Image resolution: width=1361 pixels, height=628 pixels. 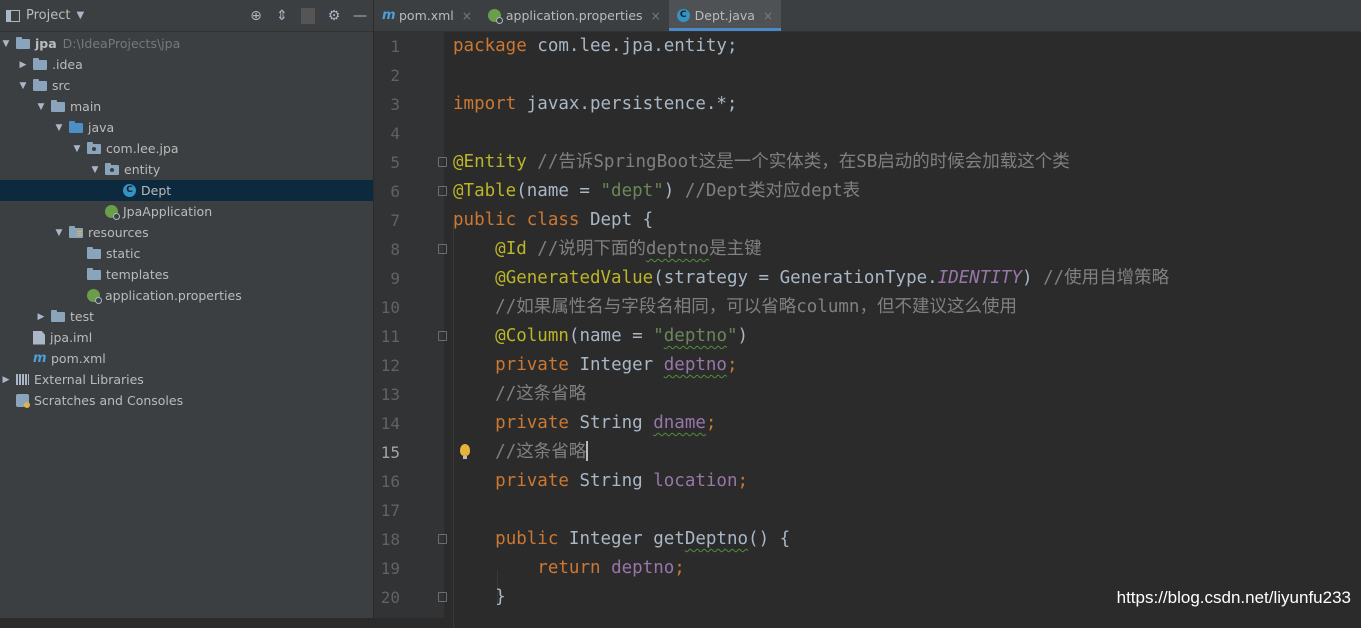 I want to click on code-line: 11 @Column(name = "deptno"), so click(x=867, y=336).